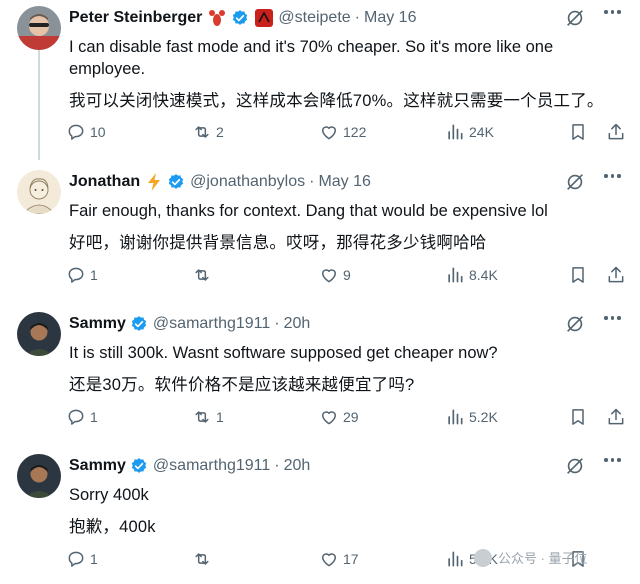 The height and width of the screenshot is (584, 640). What do you see at coordinates (217, 18) in the screenshot?
I see `lobster-icon` at bounding box center [217, 18].